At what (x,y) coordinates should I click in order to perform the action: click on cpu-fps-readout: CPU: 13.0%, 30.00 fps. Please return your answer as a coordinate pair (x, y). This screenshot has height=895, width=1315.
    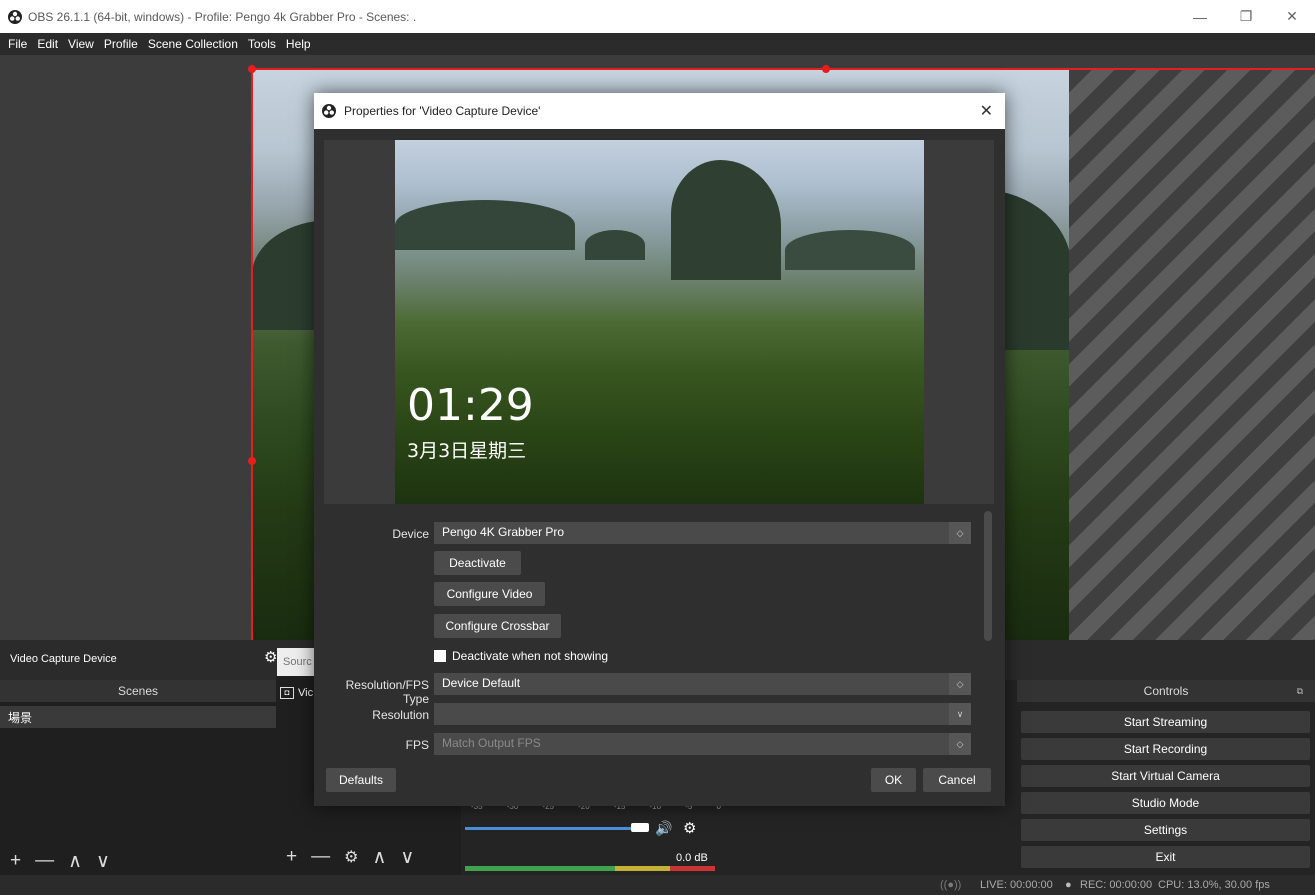
    Looking at the image, I should click on (1214, 885).